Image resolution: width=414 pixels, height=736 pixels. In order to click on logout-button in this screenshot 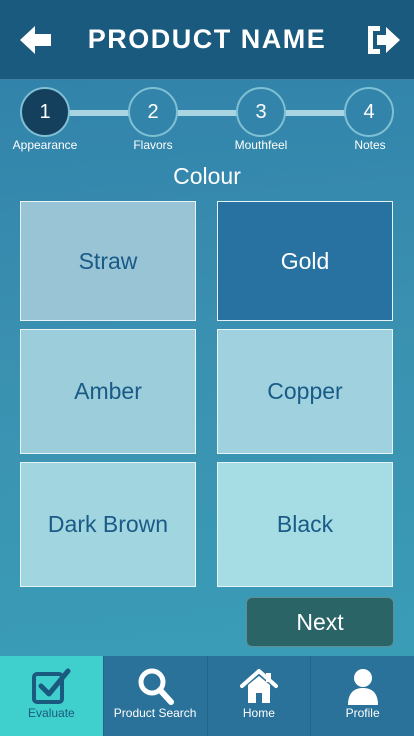, I will do `click(383, 40)`.